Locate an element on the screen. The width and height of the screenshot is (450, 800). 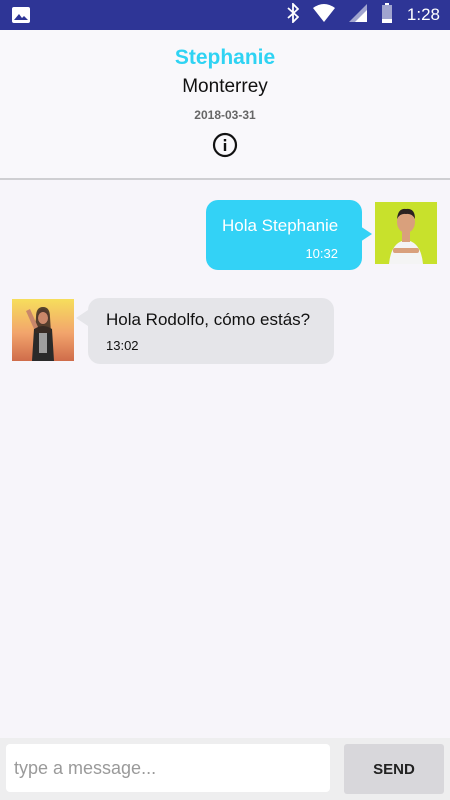
conversation-date: 2018-03-31 is located at coordinates (225, 115).